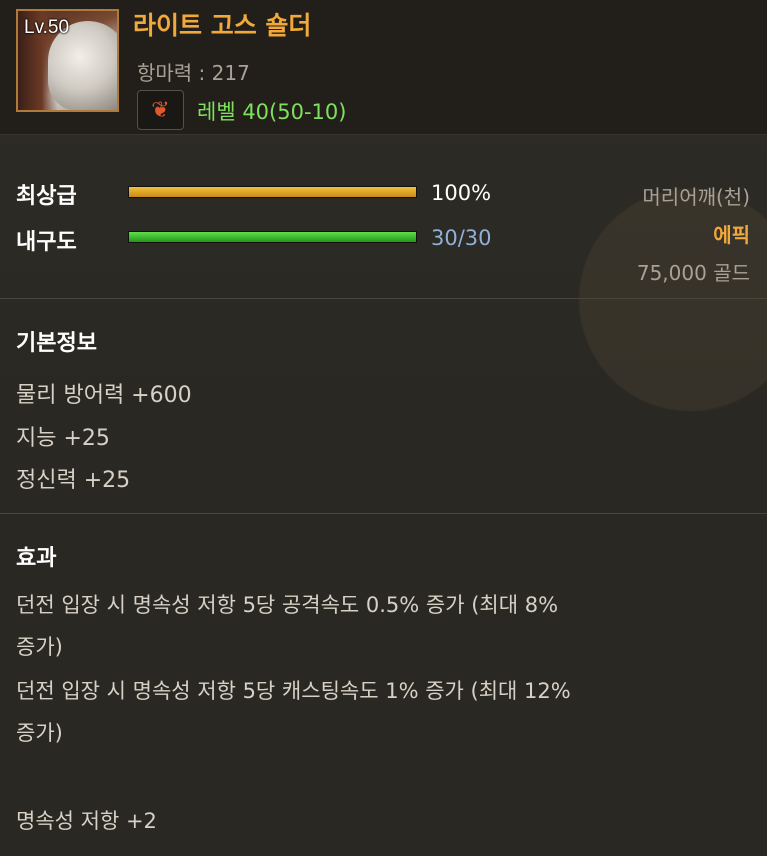 The width and height of the screenshot is (767, 856). I want to click on level-requirement: 레벨 40(50-10), so click(272, 112).